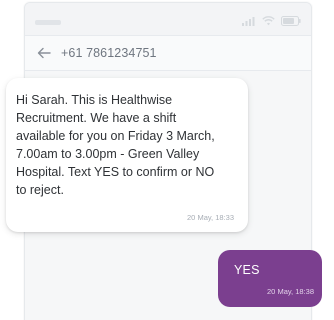  What do you see at coordinates (290, 291) in the screenshot?
I see `outgoing-message-timestamp: 20 May, 18:38` at bounding box center [290, 291].